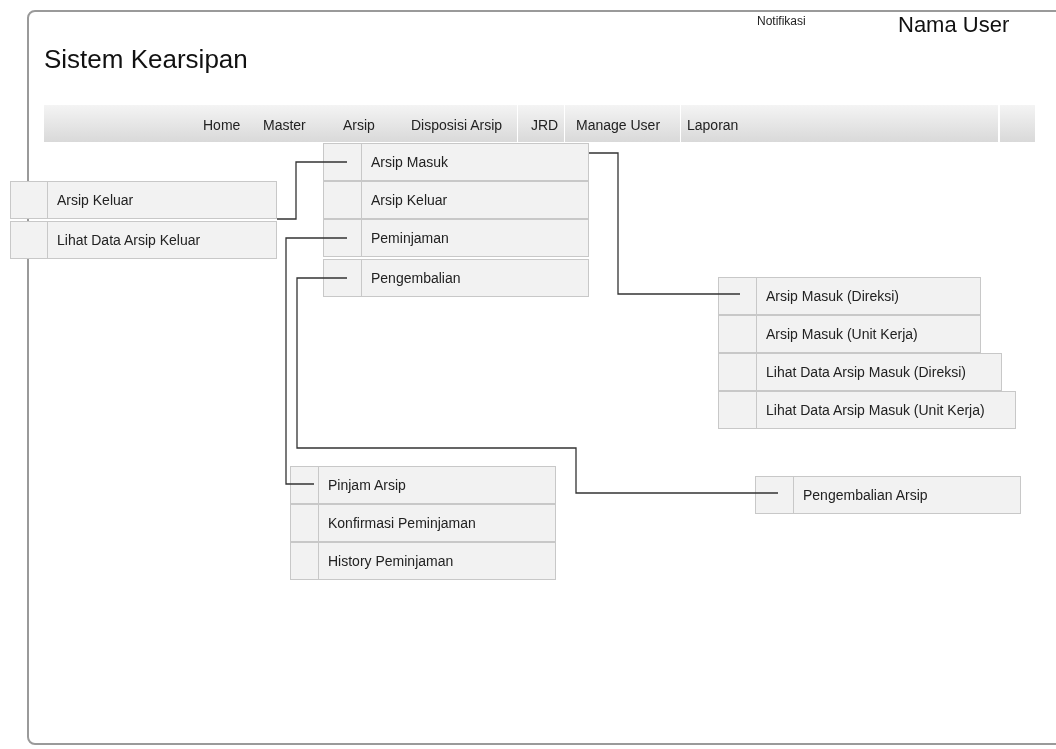 This screenshot has height=749, width=1056. Describe the element at coordinates (849, 296) in the screenshot. I see `menu-item: Arsip Masuk (Direksi)` at that location.